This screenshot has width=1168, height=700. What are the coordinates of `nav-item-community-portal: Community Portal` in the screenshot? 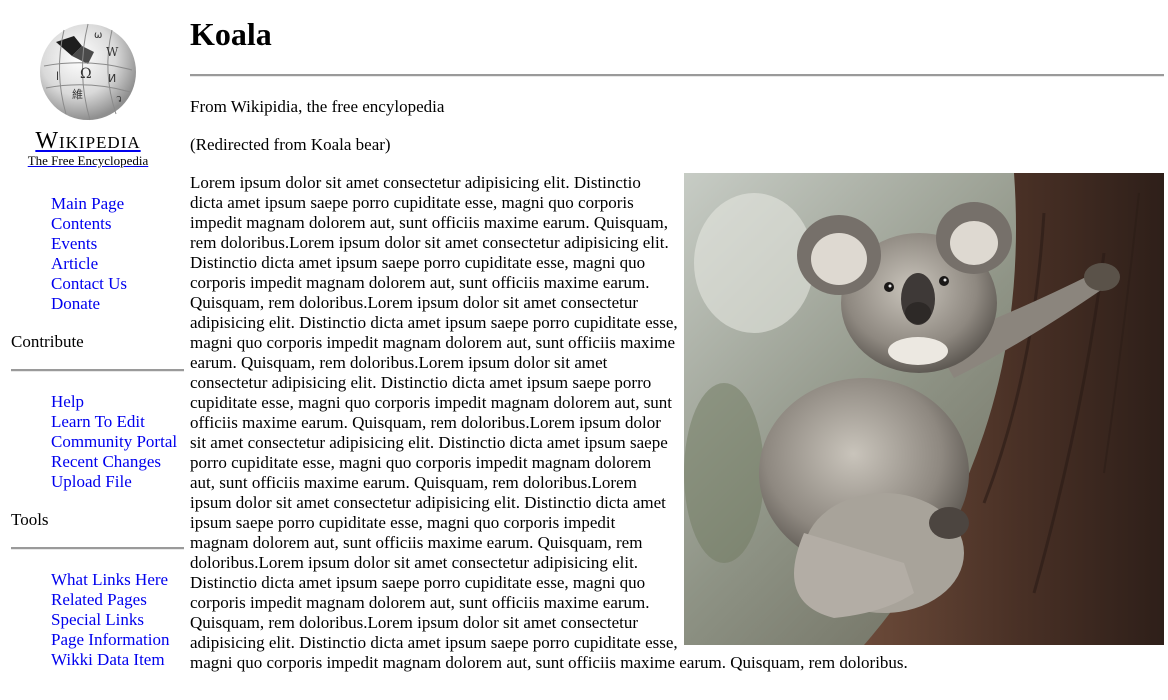 It's located at (114, 442).